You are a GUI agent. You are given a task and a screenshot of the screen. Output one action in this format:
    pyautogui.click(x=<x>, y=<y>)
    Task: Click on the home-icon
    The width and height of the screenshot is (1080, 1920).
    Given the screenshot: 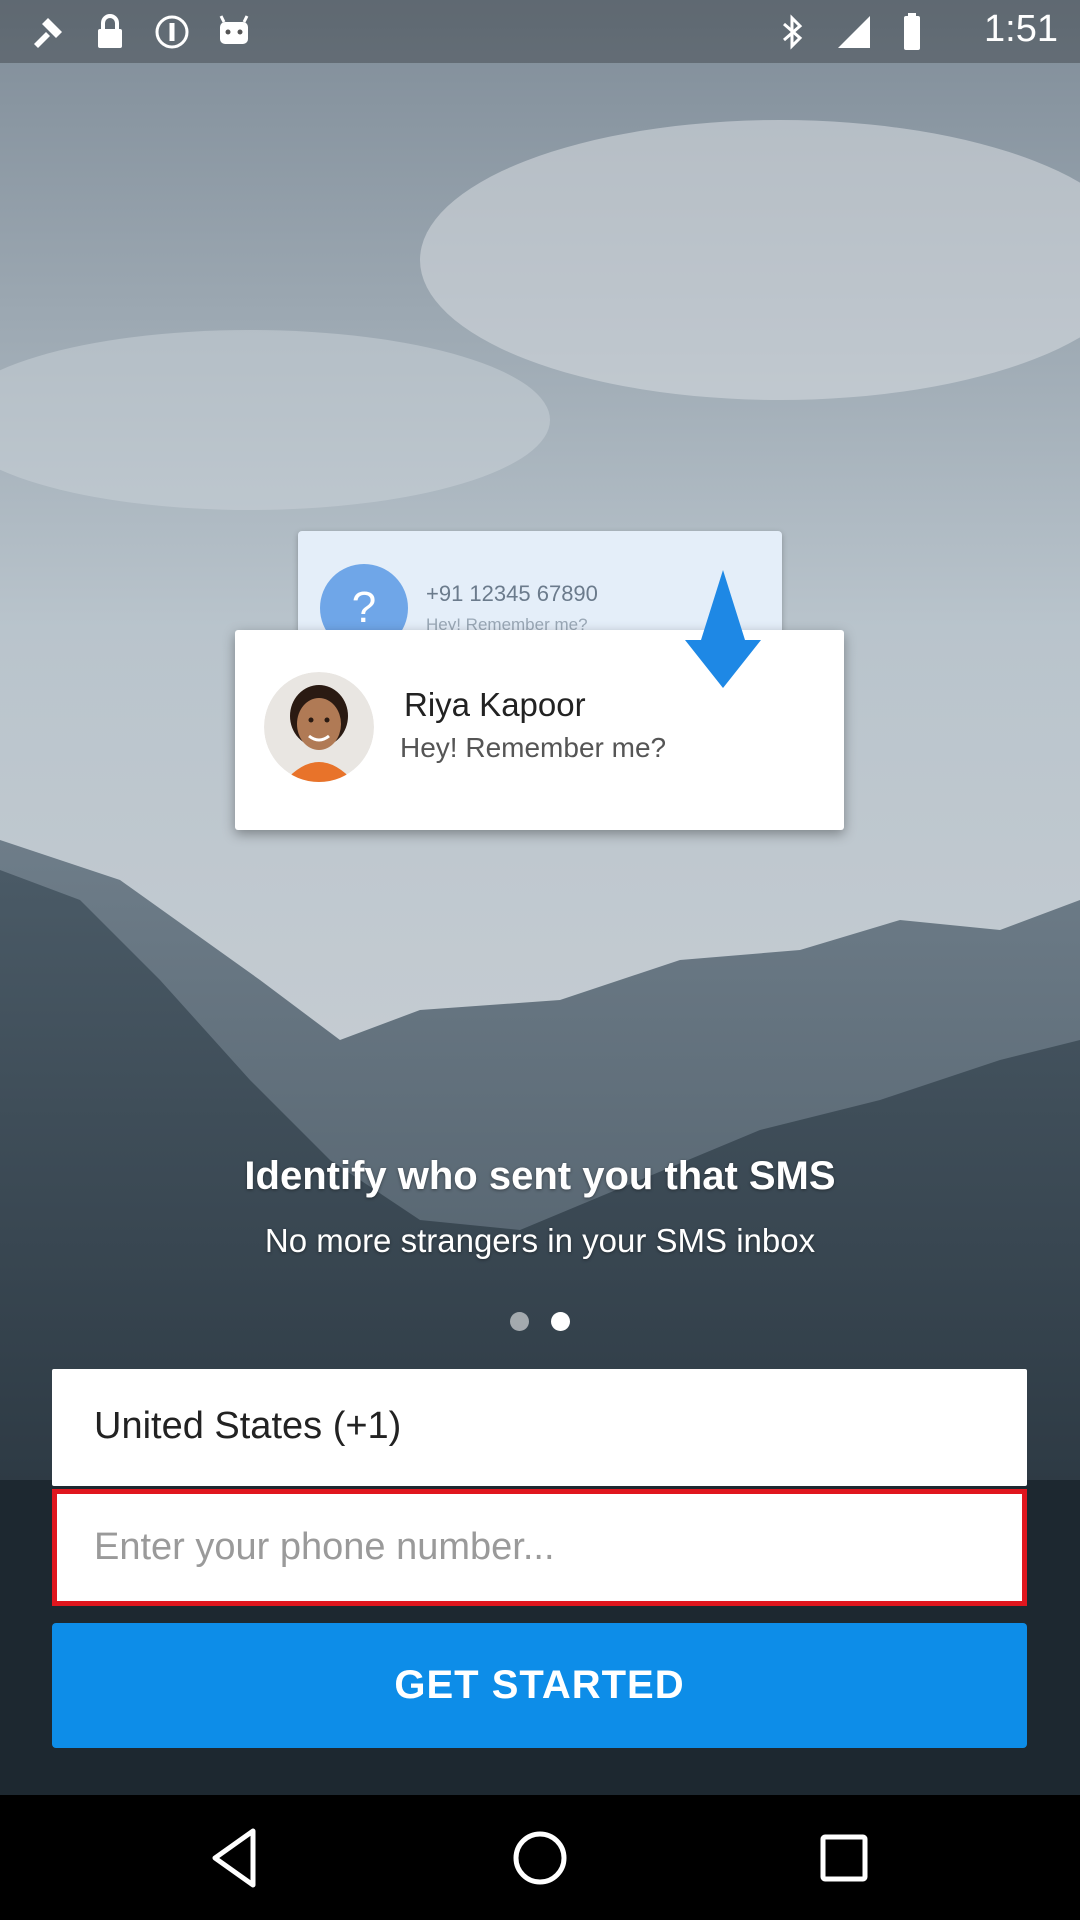 What is the action you would take?
    pyautogui.click(x=540, y=1858)
    